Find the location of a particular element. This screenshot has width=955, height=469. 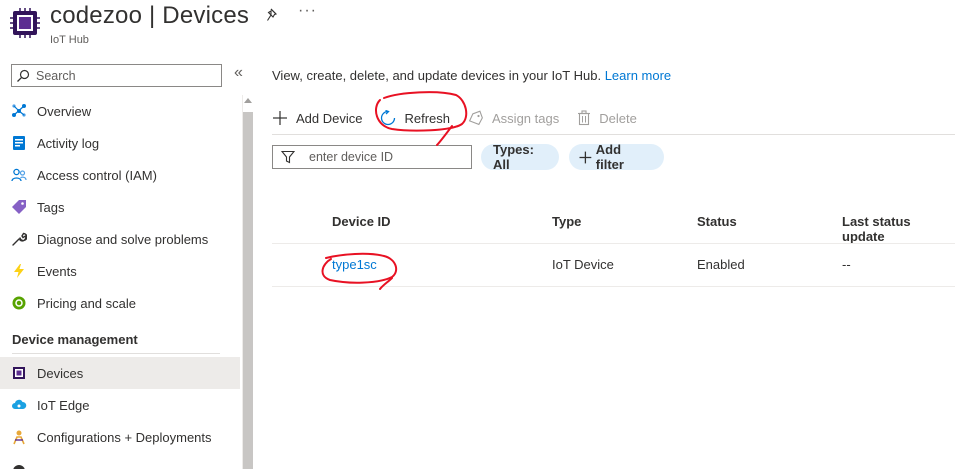

sidebar-item-partial is located at coordinates (120, 461).